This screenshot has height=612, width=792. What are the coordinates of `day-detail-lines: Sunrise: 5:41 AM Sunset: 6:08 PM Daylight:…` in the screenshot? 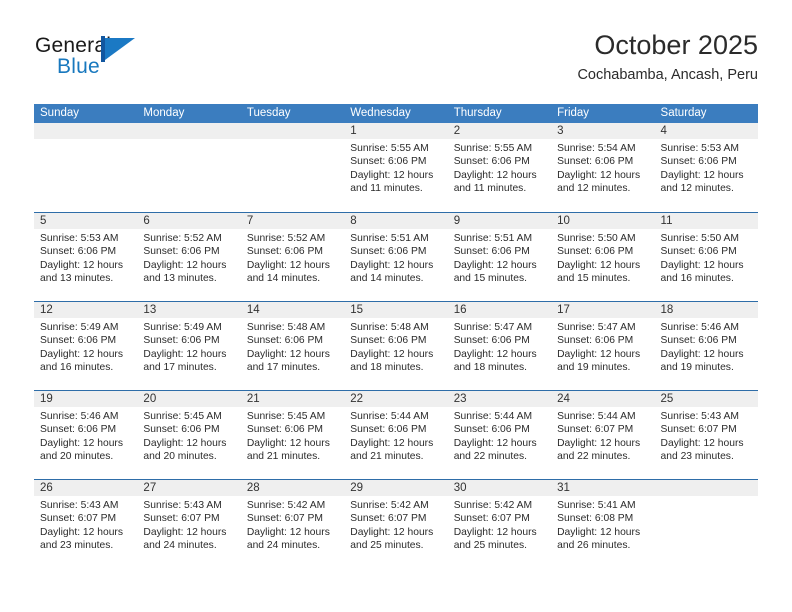 It's located at (602, 524).